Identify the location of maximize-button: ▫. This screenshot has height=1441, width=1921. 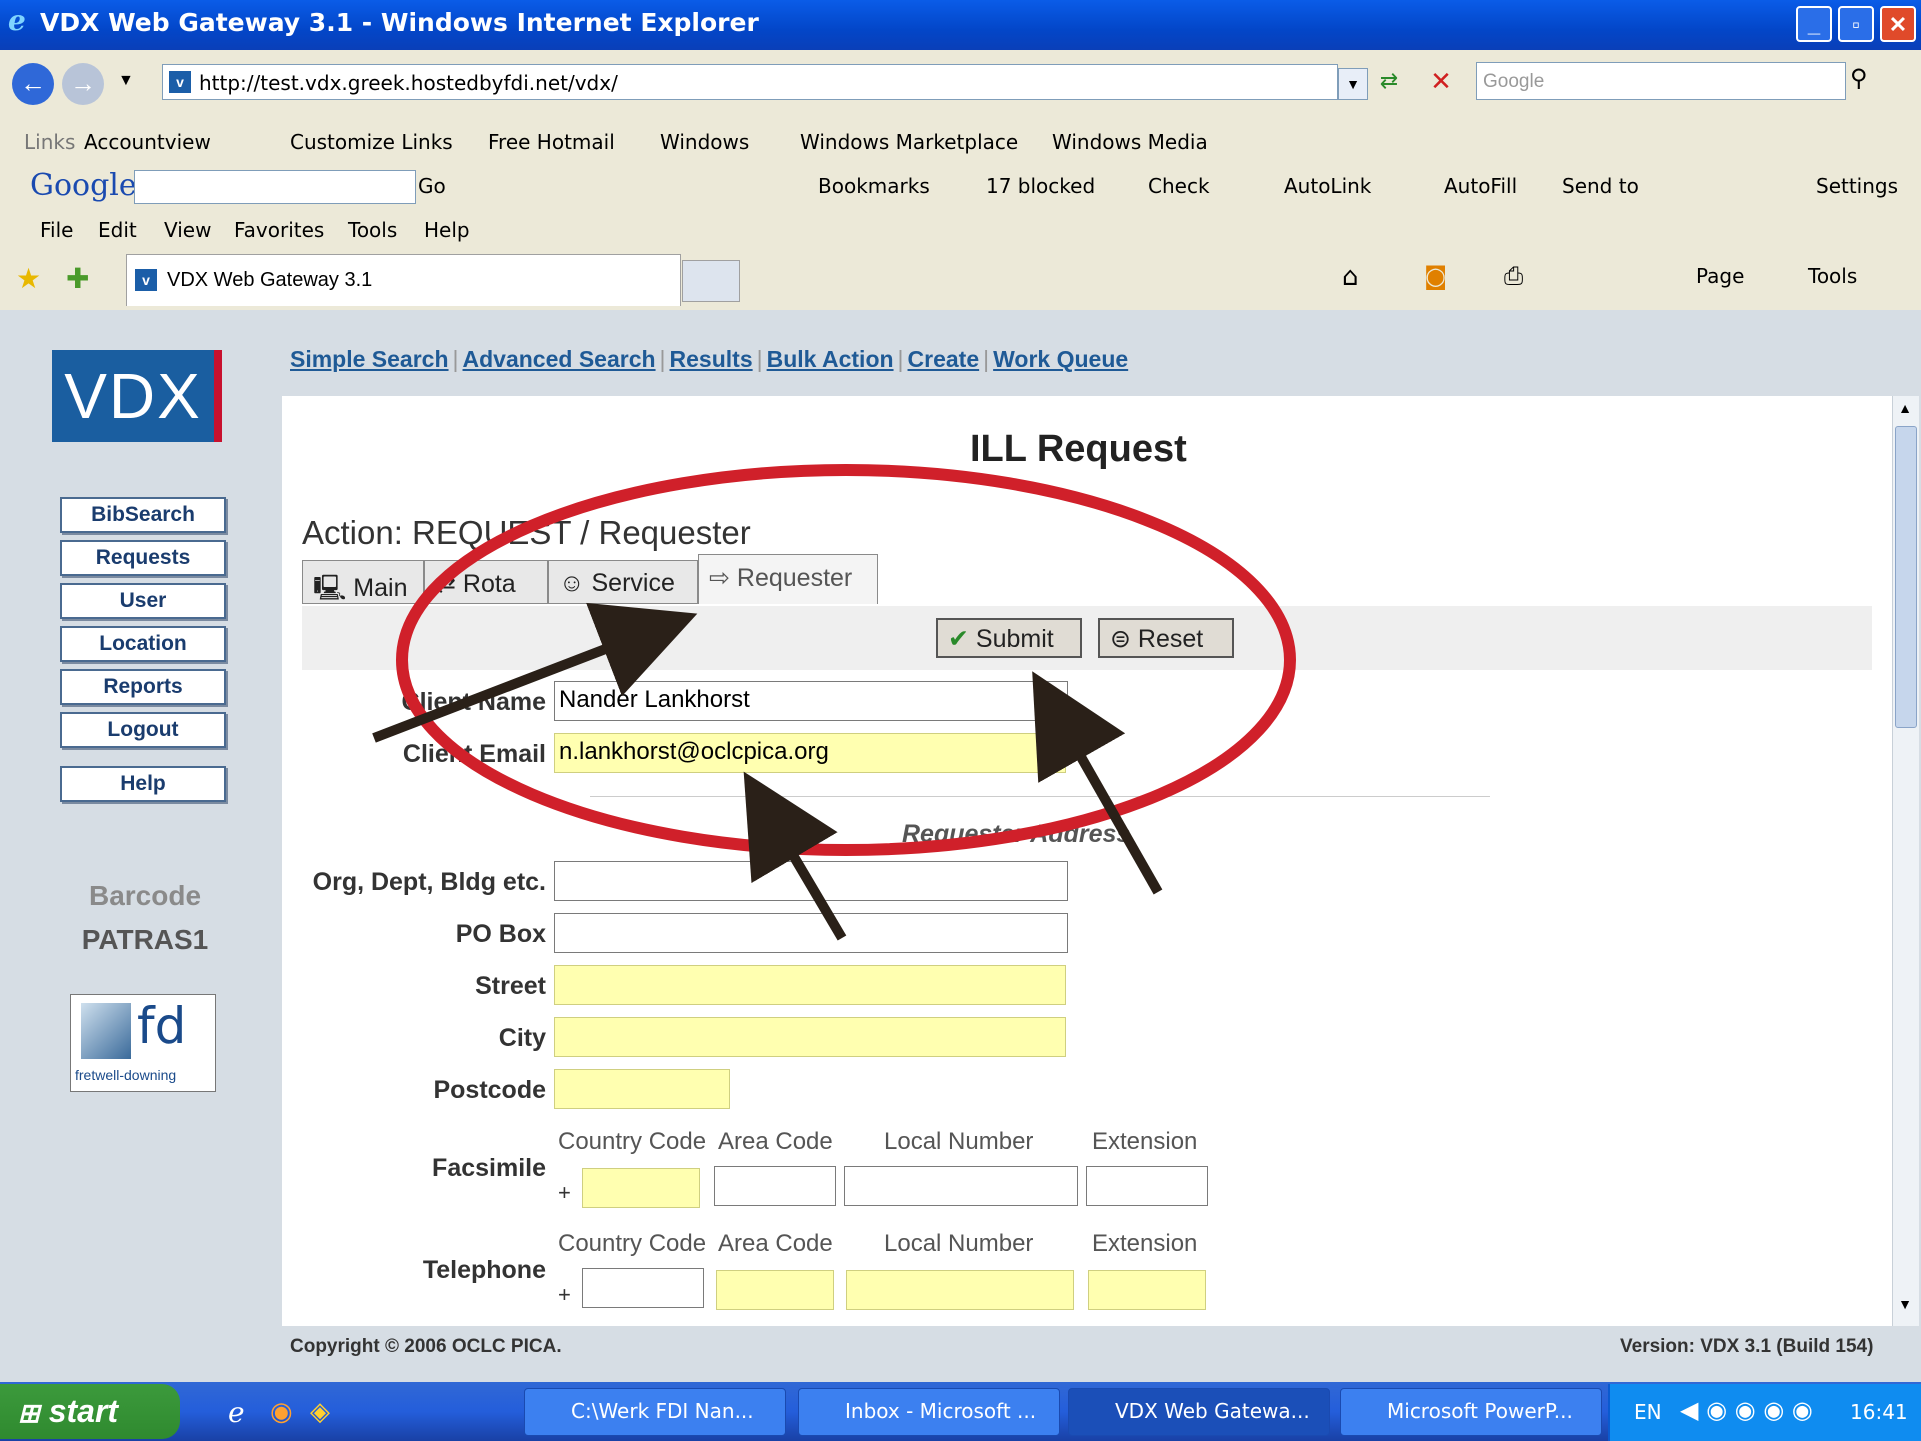
(1856, 24).